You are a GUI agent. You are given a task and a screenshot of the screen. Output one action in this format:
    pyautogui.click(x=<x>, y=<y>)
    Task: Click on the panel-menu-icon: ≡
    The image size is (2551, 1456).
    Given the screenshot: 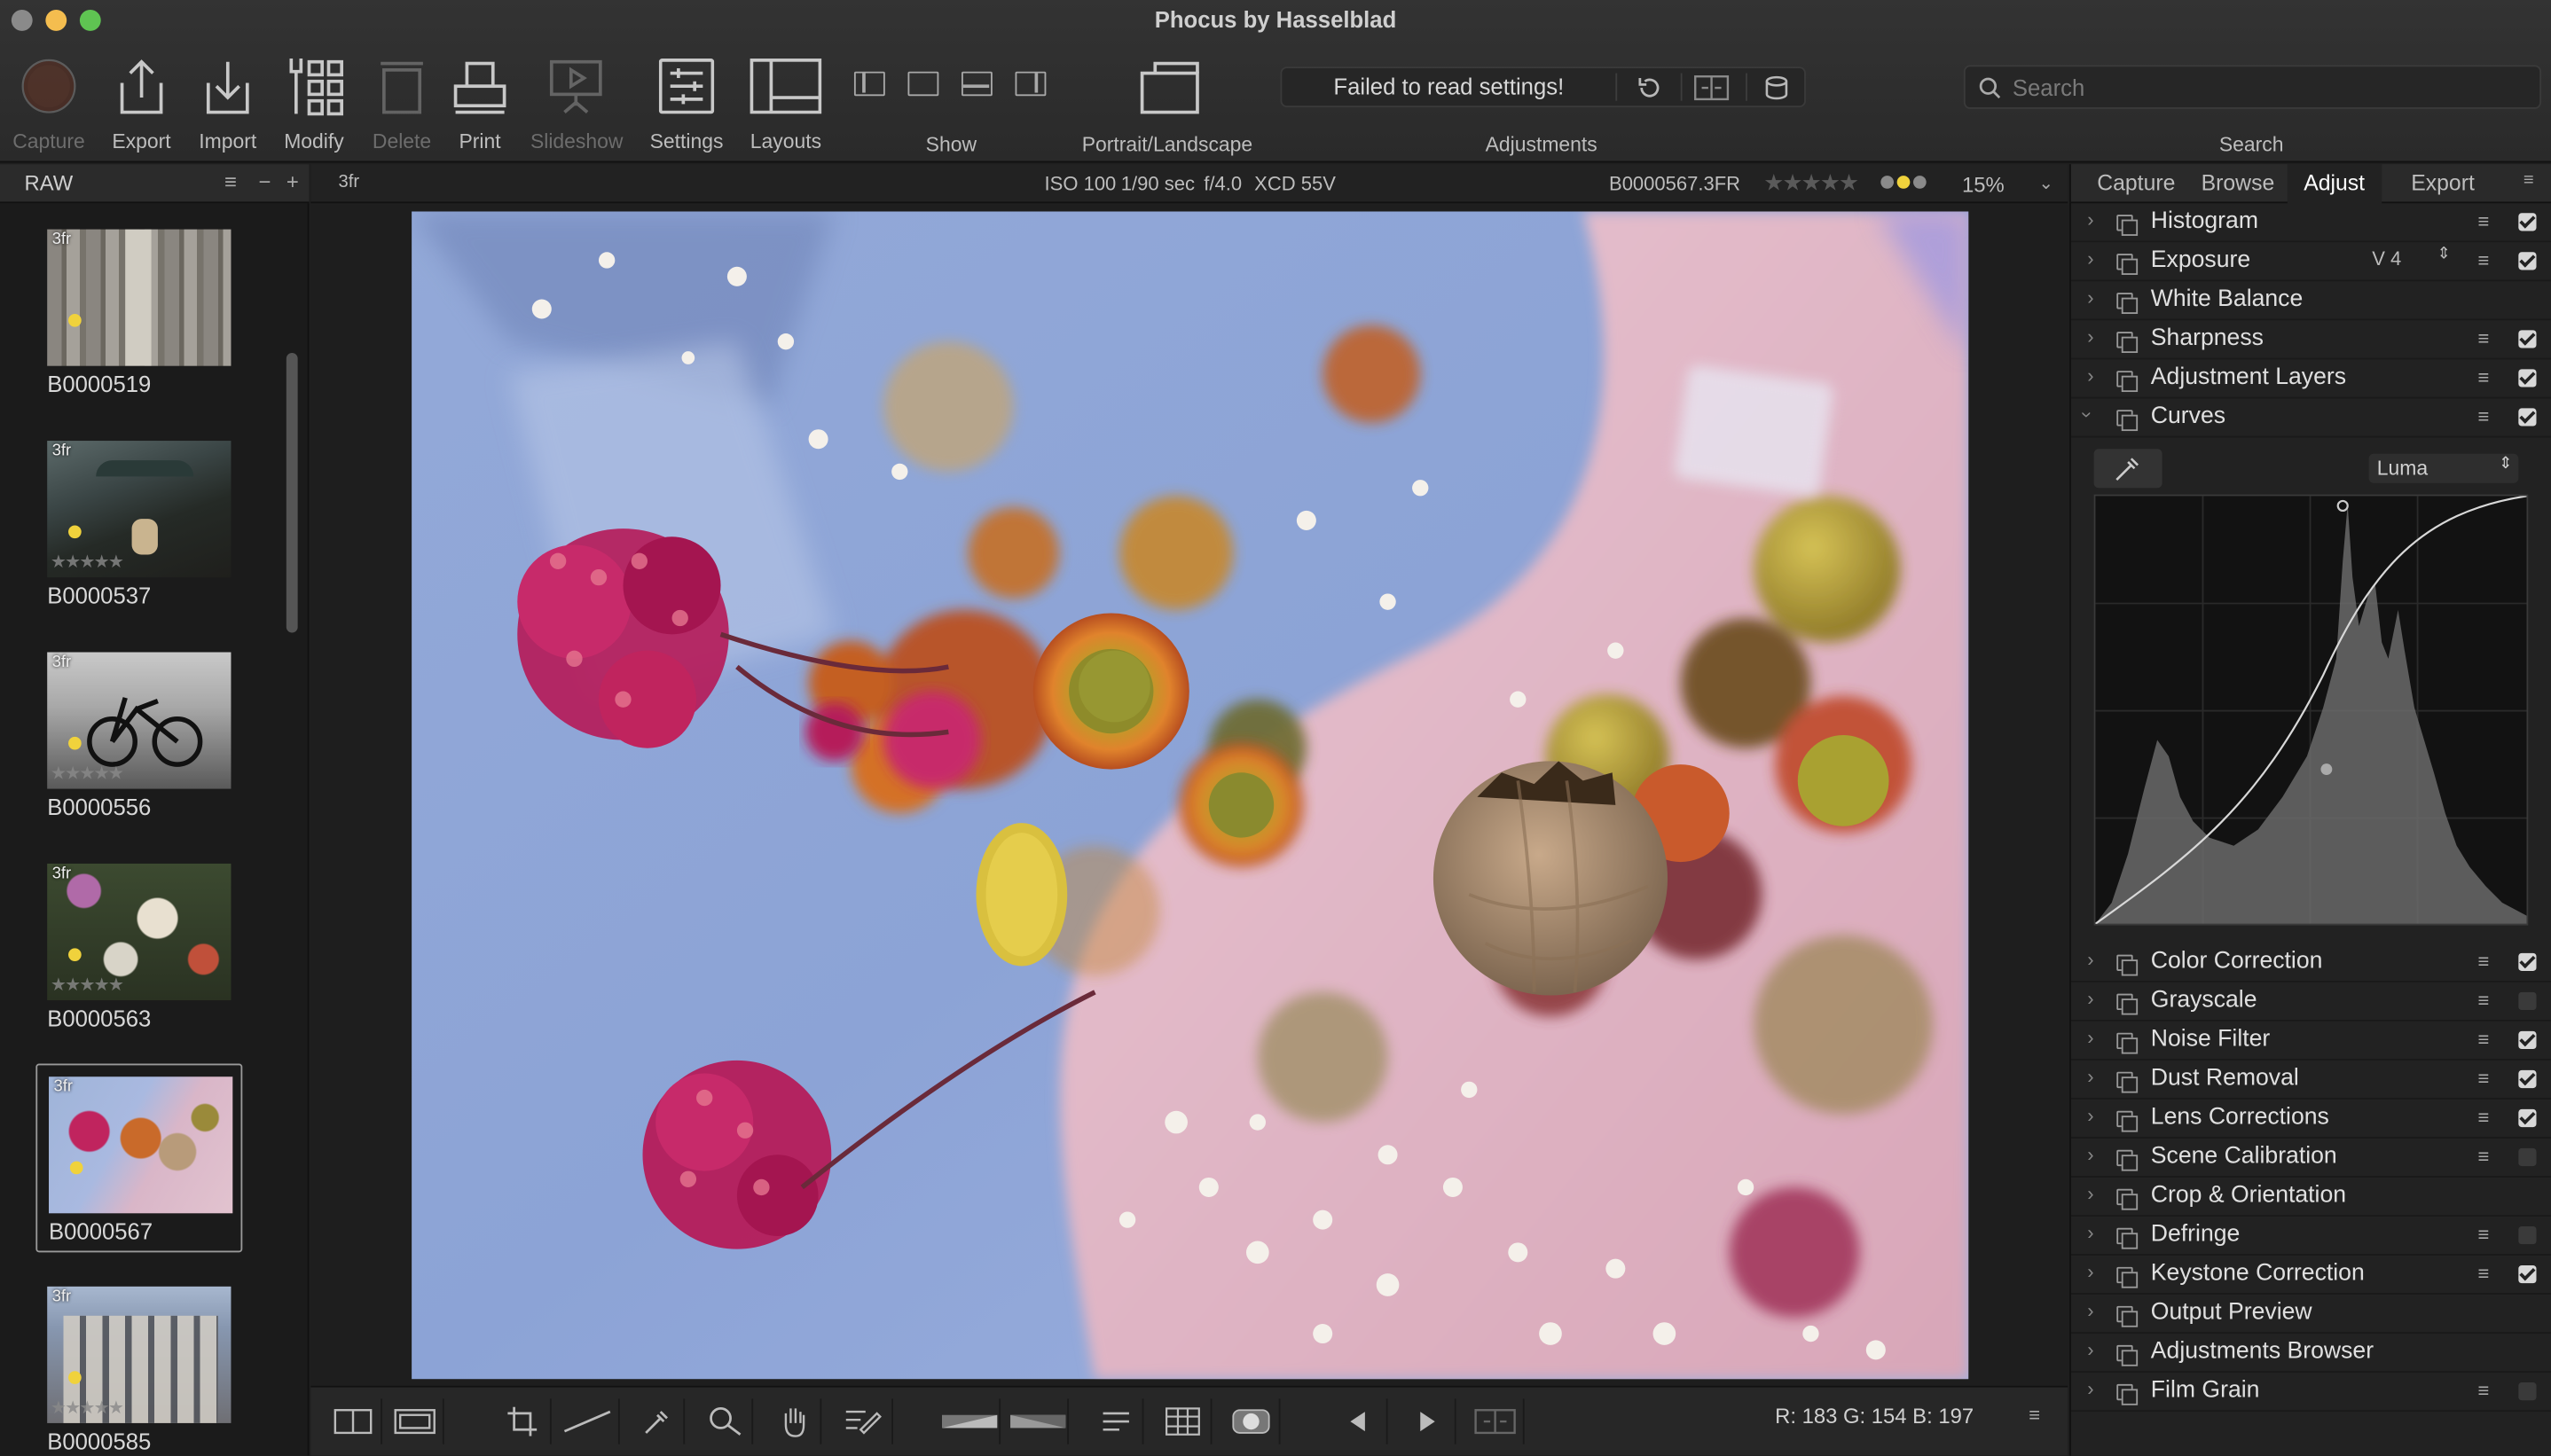 What is the action you would take?
    pyautogui.click(x=2529, y=181)
    